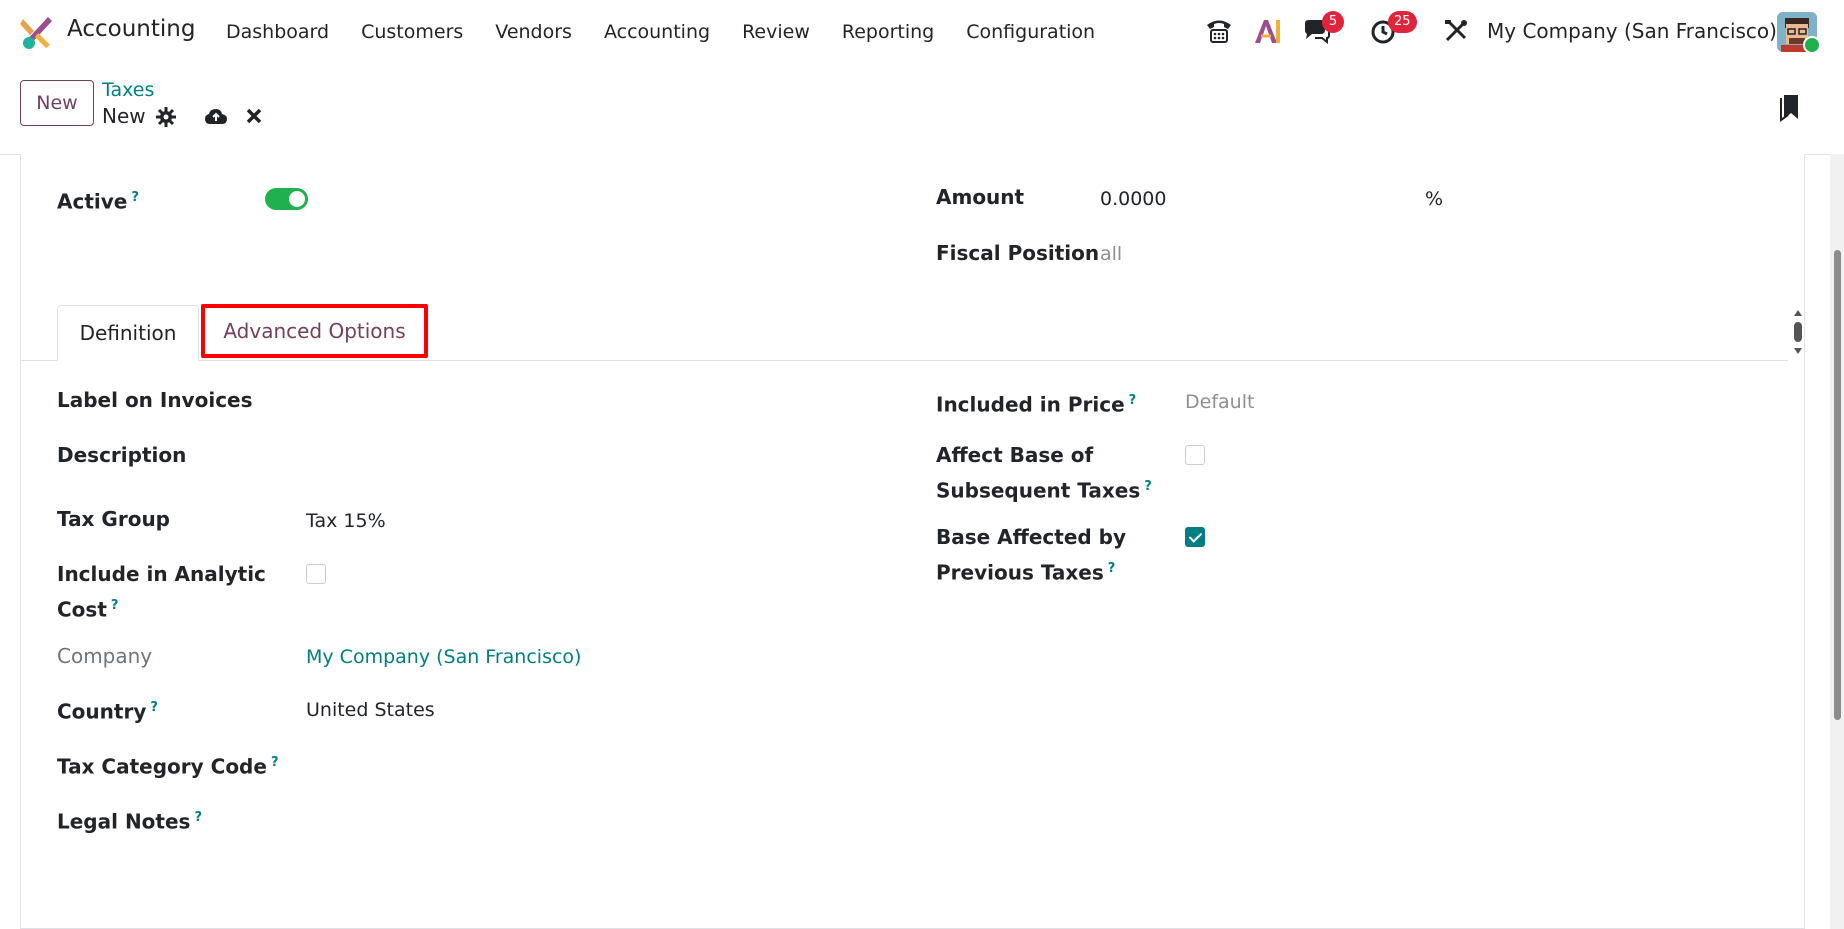 This screenshot has height=929, width=1844. I want to click on affect-base-label: Affect Base of Subsequent Taxes?, so click(1044, 473).